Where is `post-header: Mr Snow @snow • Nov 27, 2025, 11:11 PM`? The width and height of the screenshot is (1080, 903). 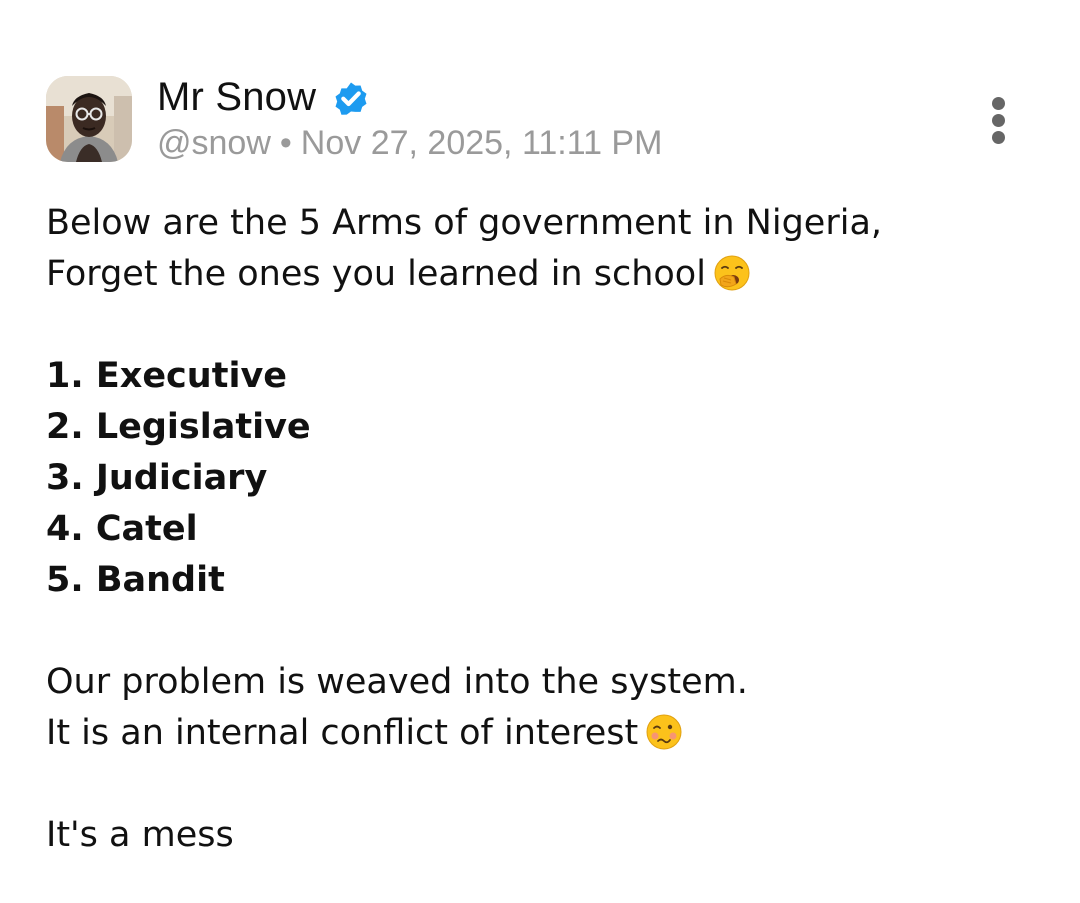 post-header: Mr Snow @snow • Nov 27, 2025, 11:11 PM is located at coordinates (409, 117).